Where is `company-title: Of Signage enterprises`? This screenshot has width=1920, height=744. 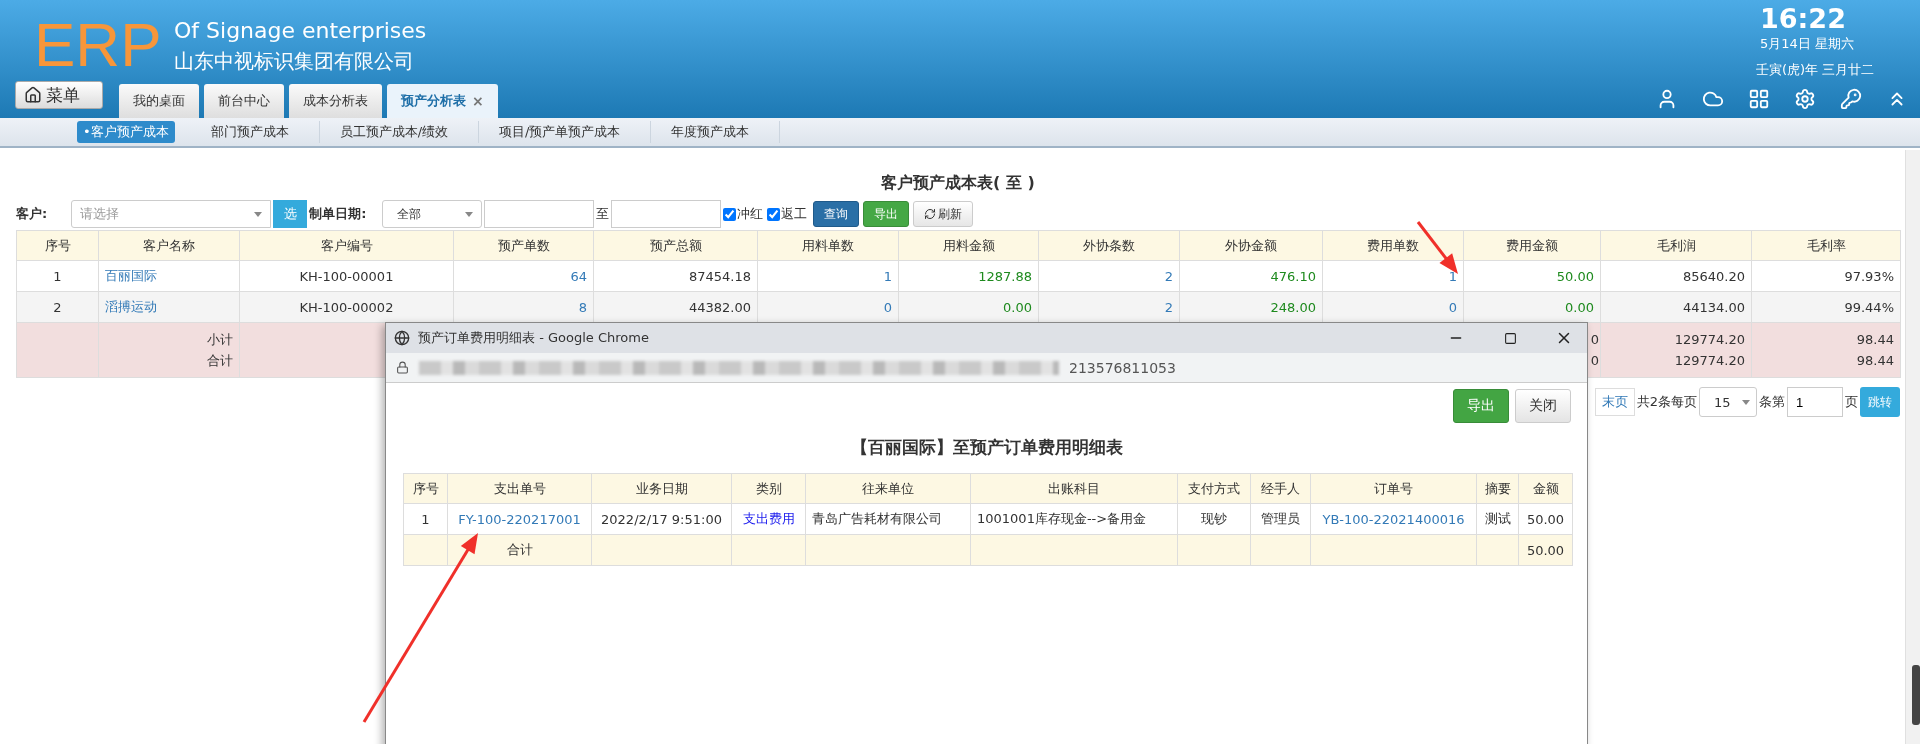
company-title: Of Signage enterprises is located at coordinates (300, 31).